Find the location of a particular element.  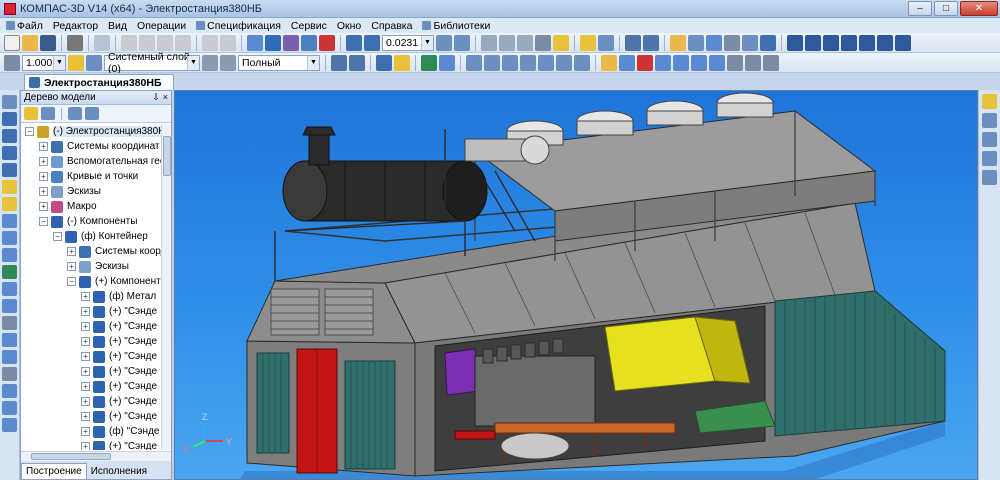

mass-icon is located at coordinates (771, 62).